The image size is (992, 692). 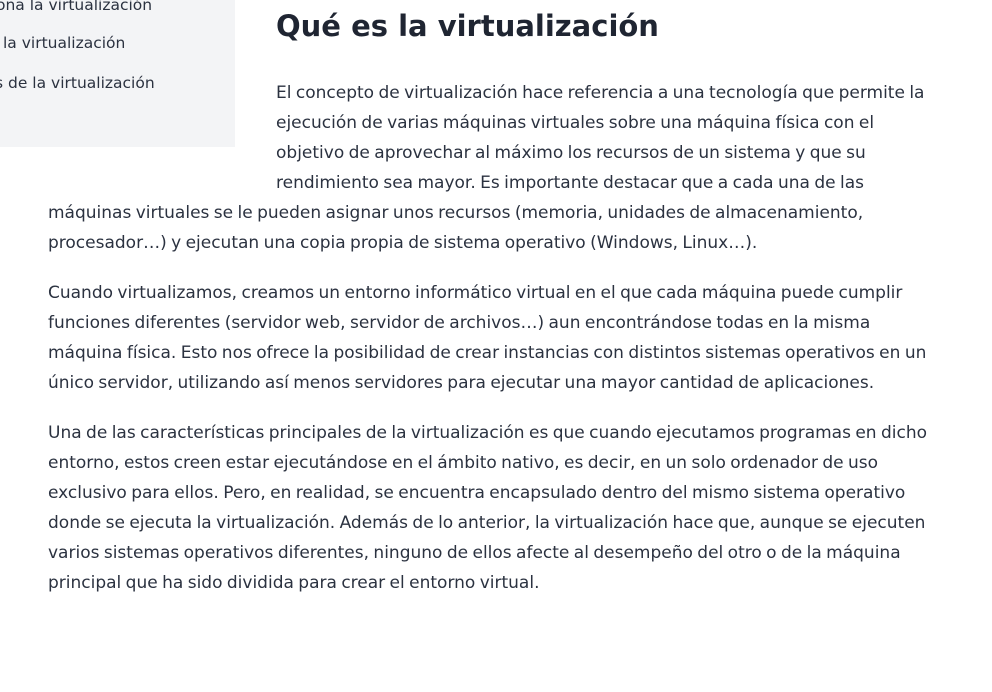 What do you see at coordinates (162, 138) in the screenshot?
I see `toc-float-spacer` at bounding box center [162, 138].